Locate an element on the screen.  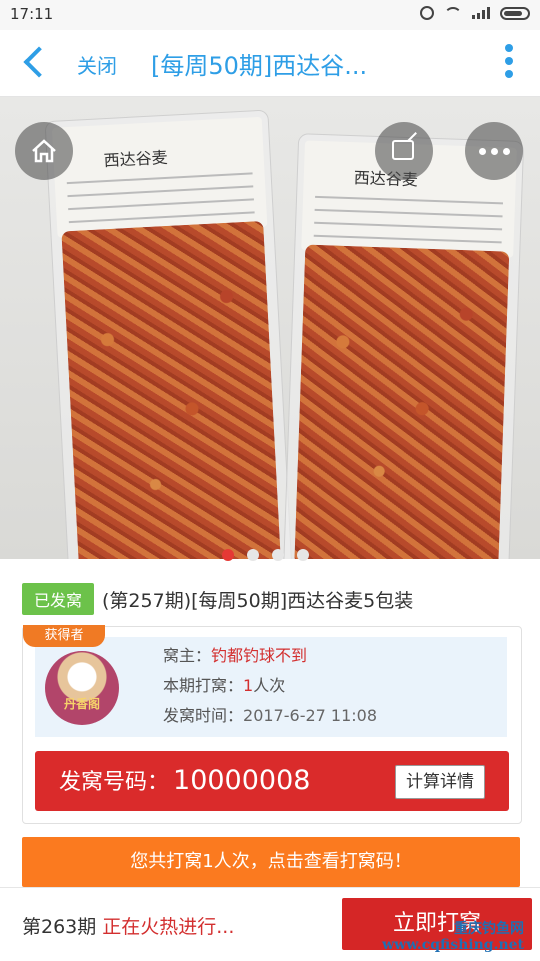
code-number: 10000008 is located at coordinates (242, 780).